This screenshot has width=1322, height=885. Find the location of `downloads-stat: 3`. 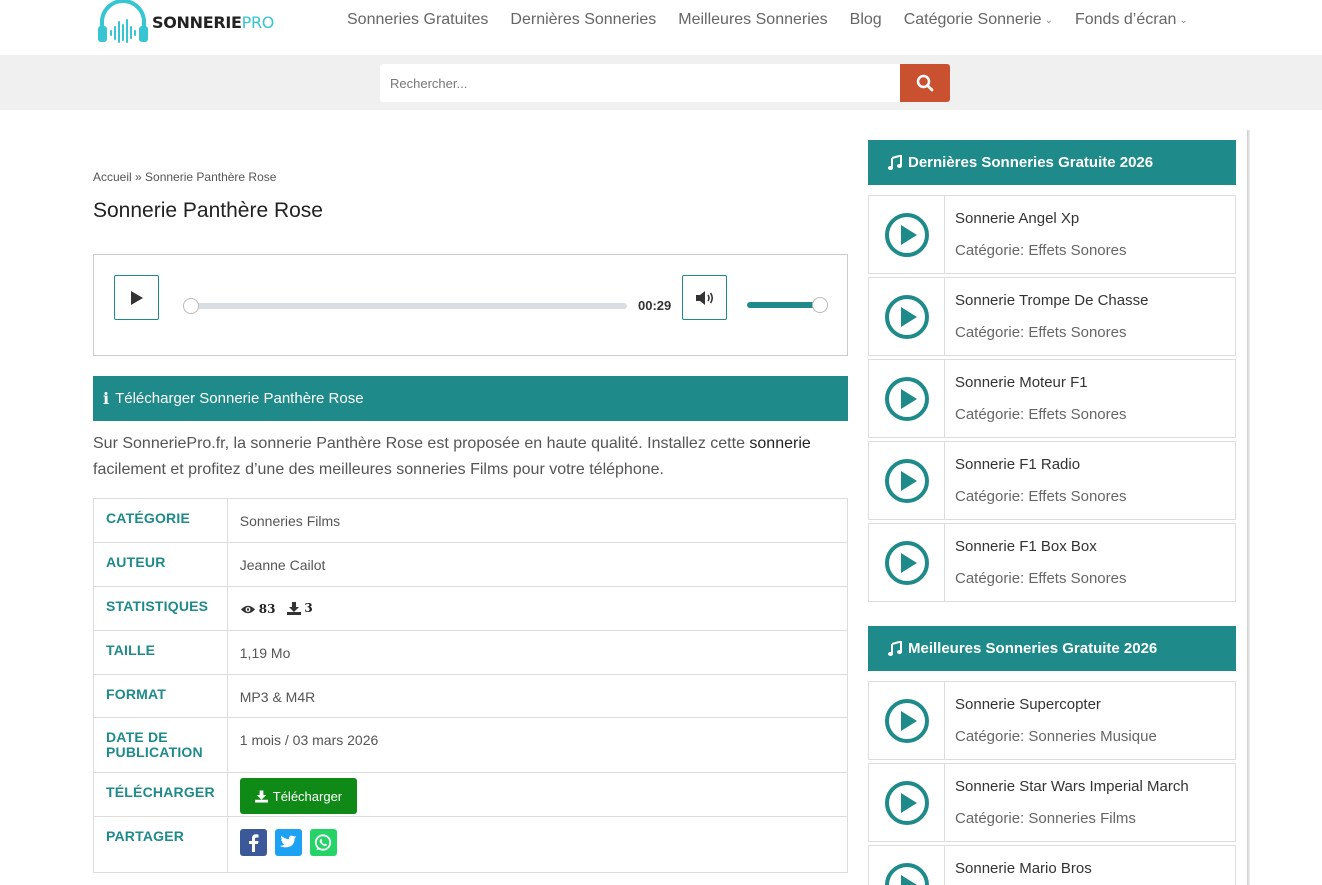

downloads-stat: 3 is located at coordinates (300, 608).